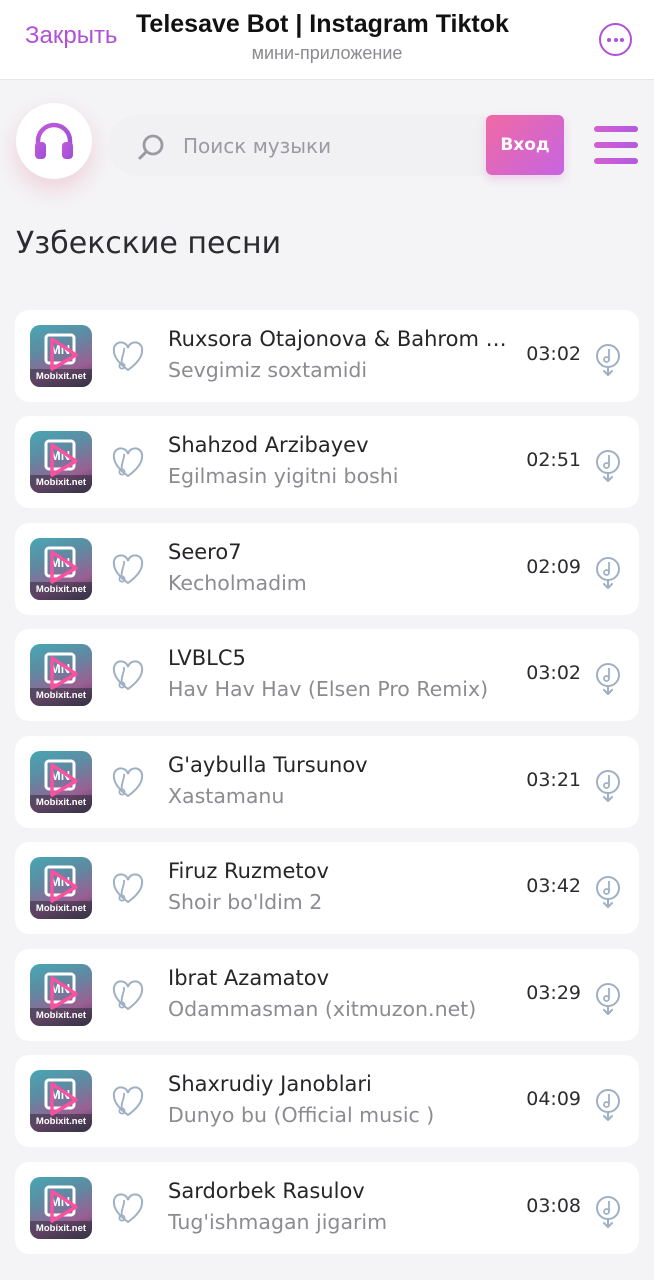 The width and height of the screenshot is (654, 1280). What do you see at coordinates (301, 1115) in the screenshot?
I see `track-title: Dunyo bu (Official music )` at bounding box center [301, 1115].